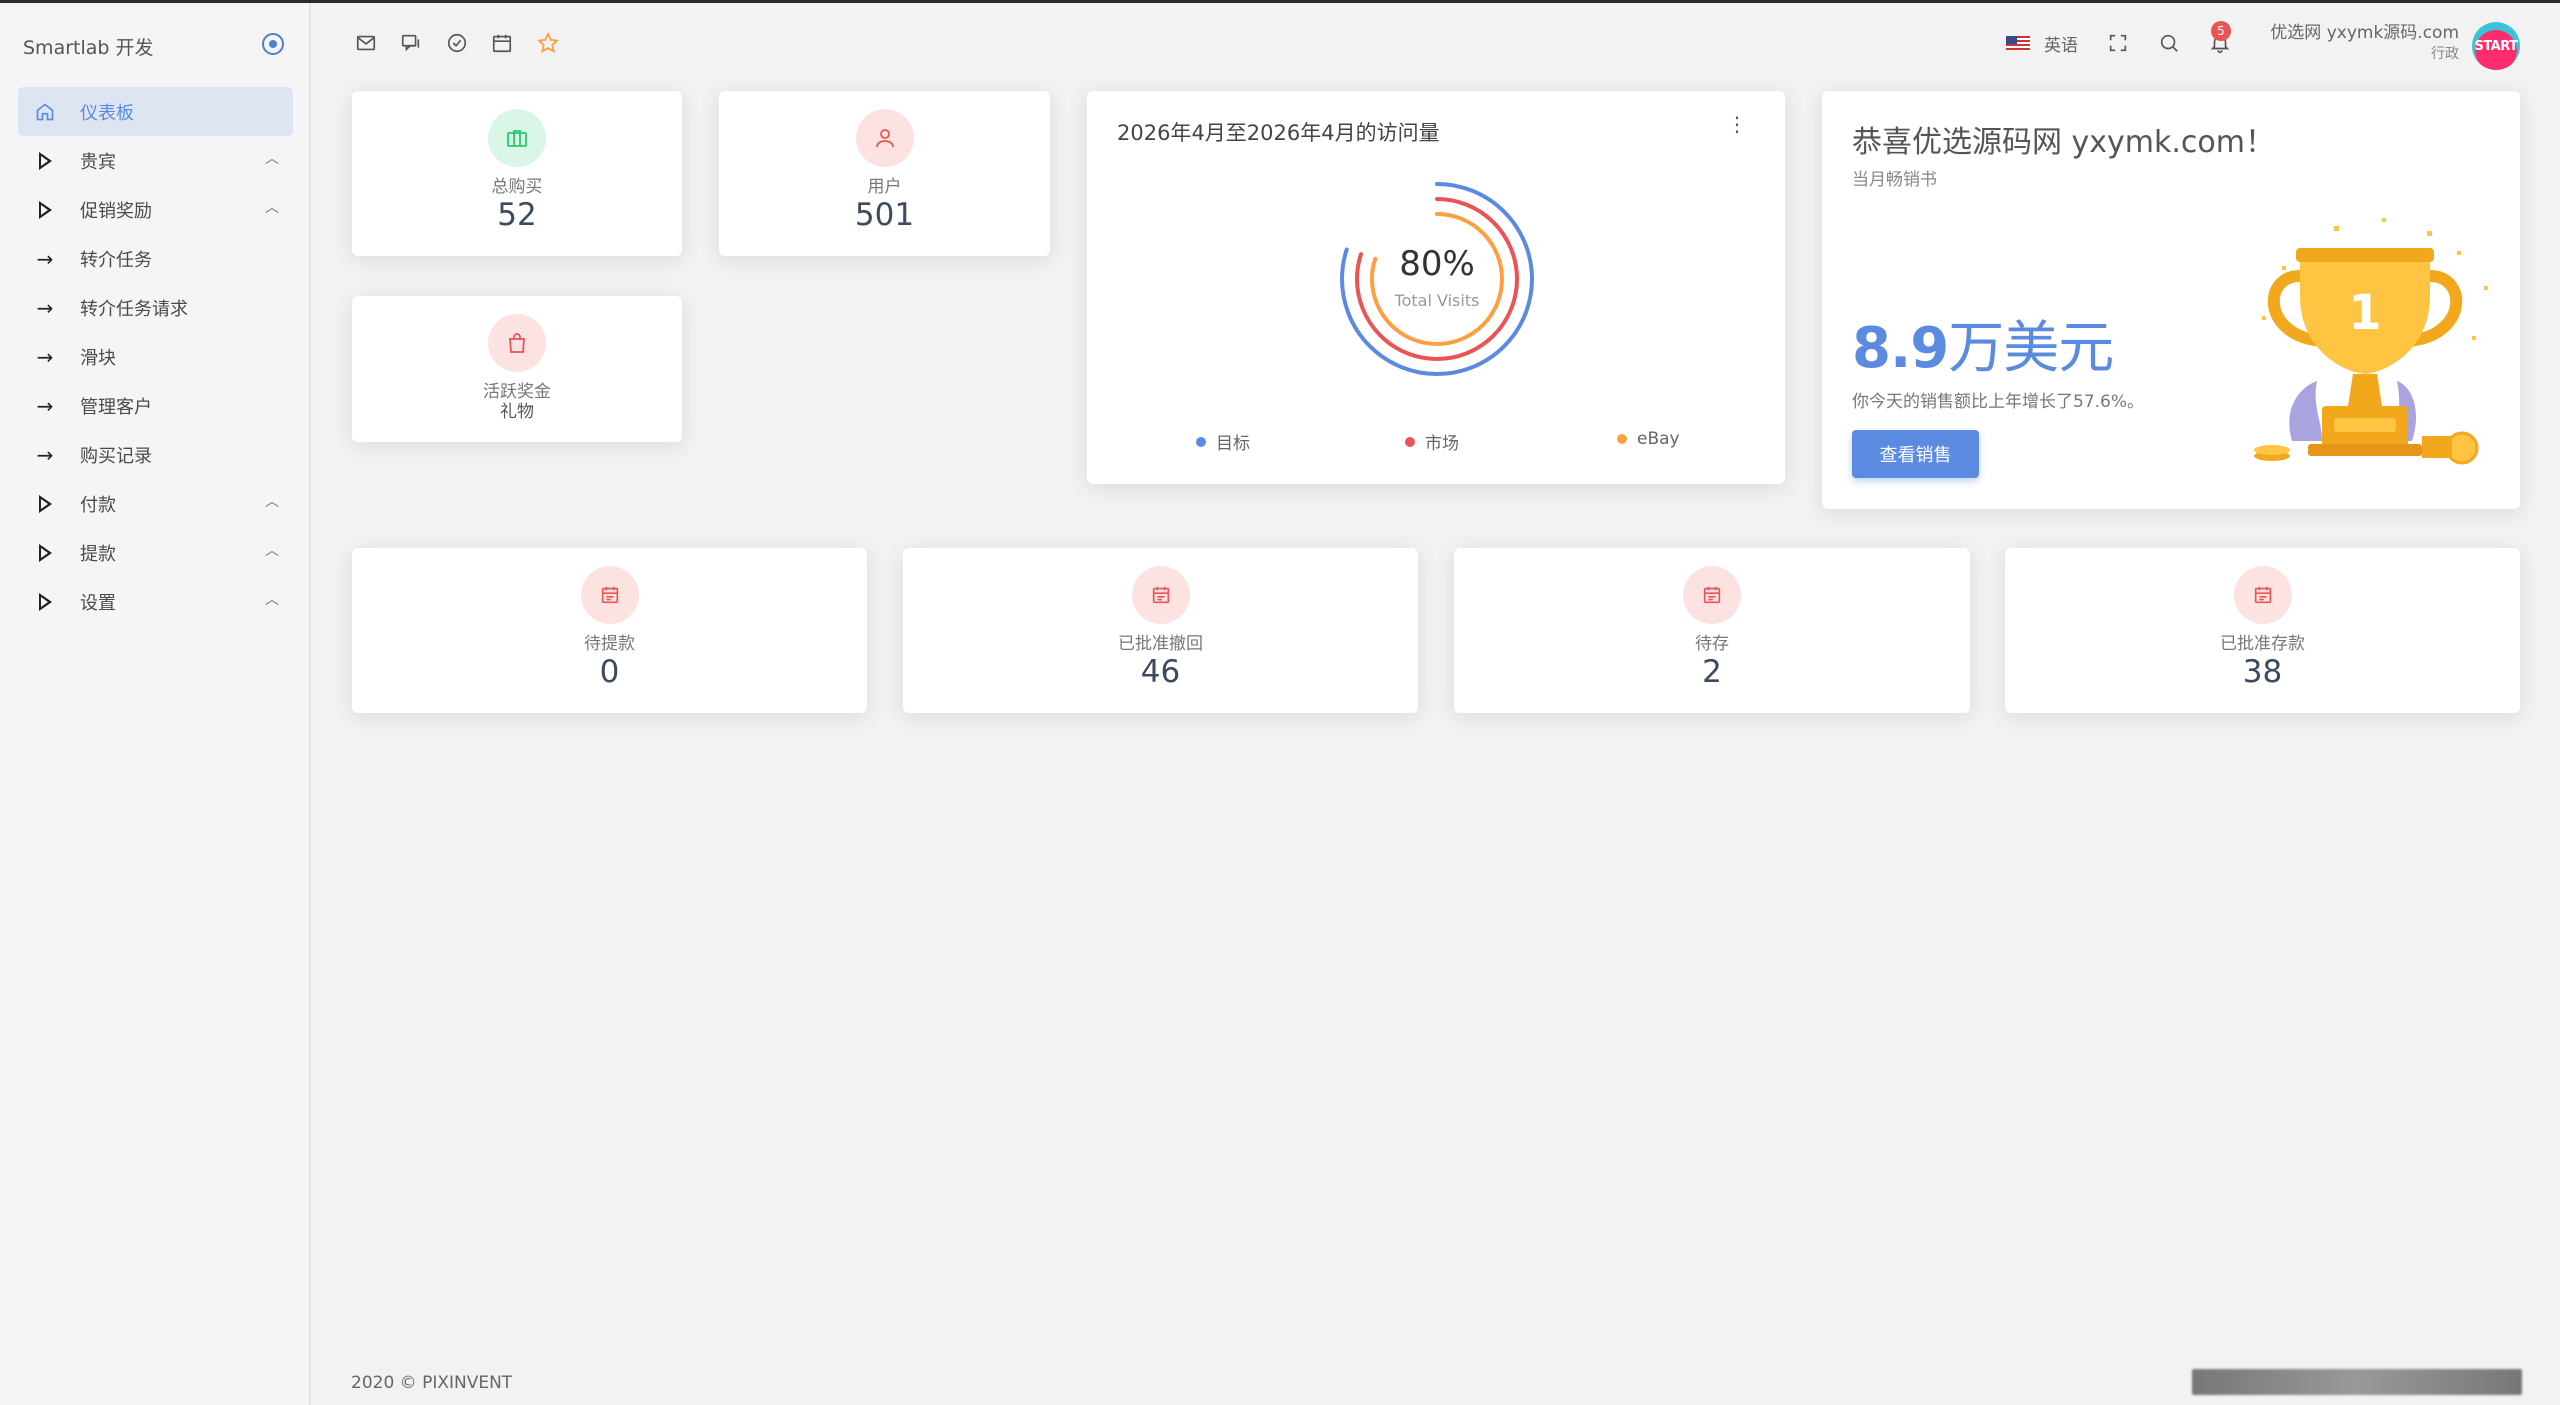 This screenshot has width=2560, height=1405. Describe the element at coordinates (517, 392) in the screenshot. I see `stat-label: 活跃奖金` at that location.